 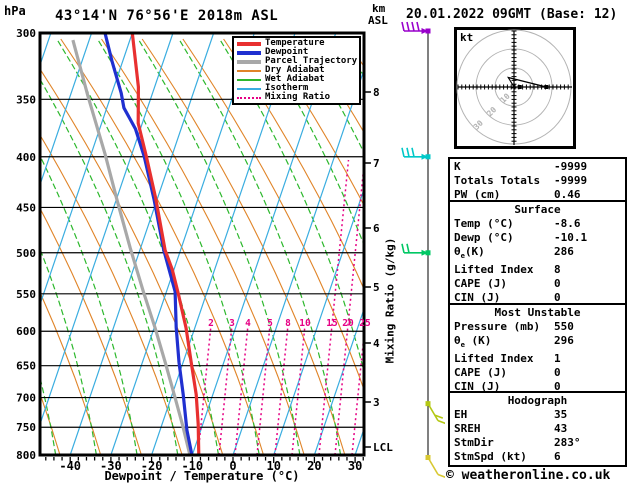 What do you see at coordinates (537, 343) in the screenshot?
I see `info-row: θe (K) 296` at bounding box center [537, 343].